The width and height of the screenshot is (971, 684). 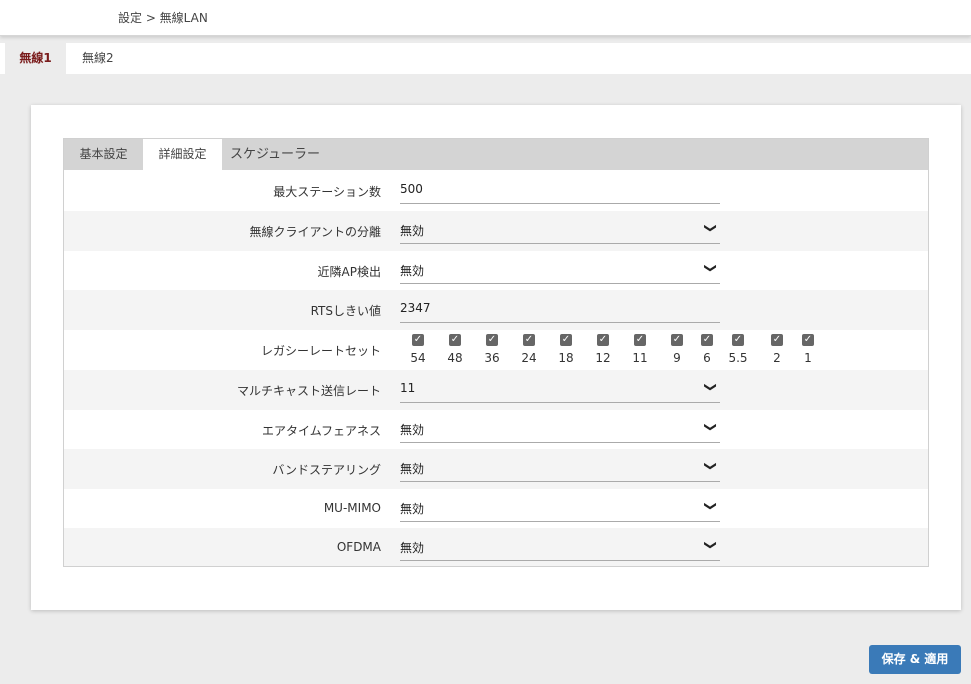 What do you see at coordinates (915, 659) in the screenshot?
I see `save-apply-button: 保存 & 適用` at bounding box center [915, 659].